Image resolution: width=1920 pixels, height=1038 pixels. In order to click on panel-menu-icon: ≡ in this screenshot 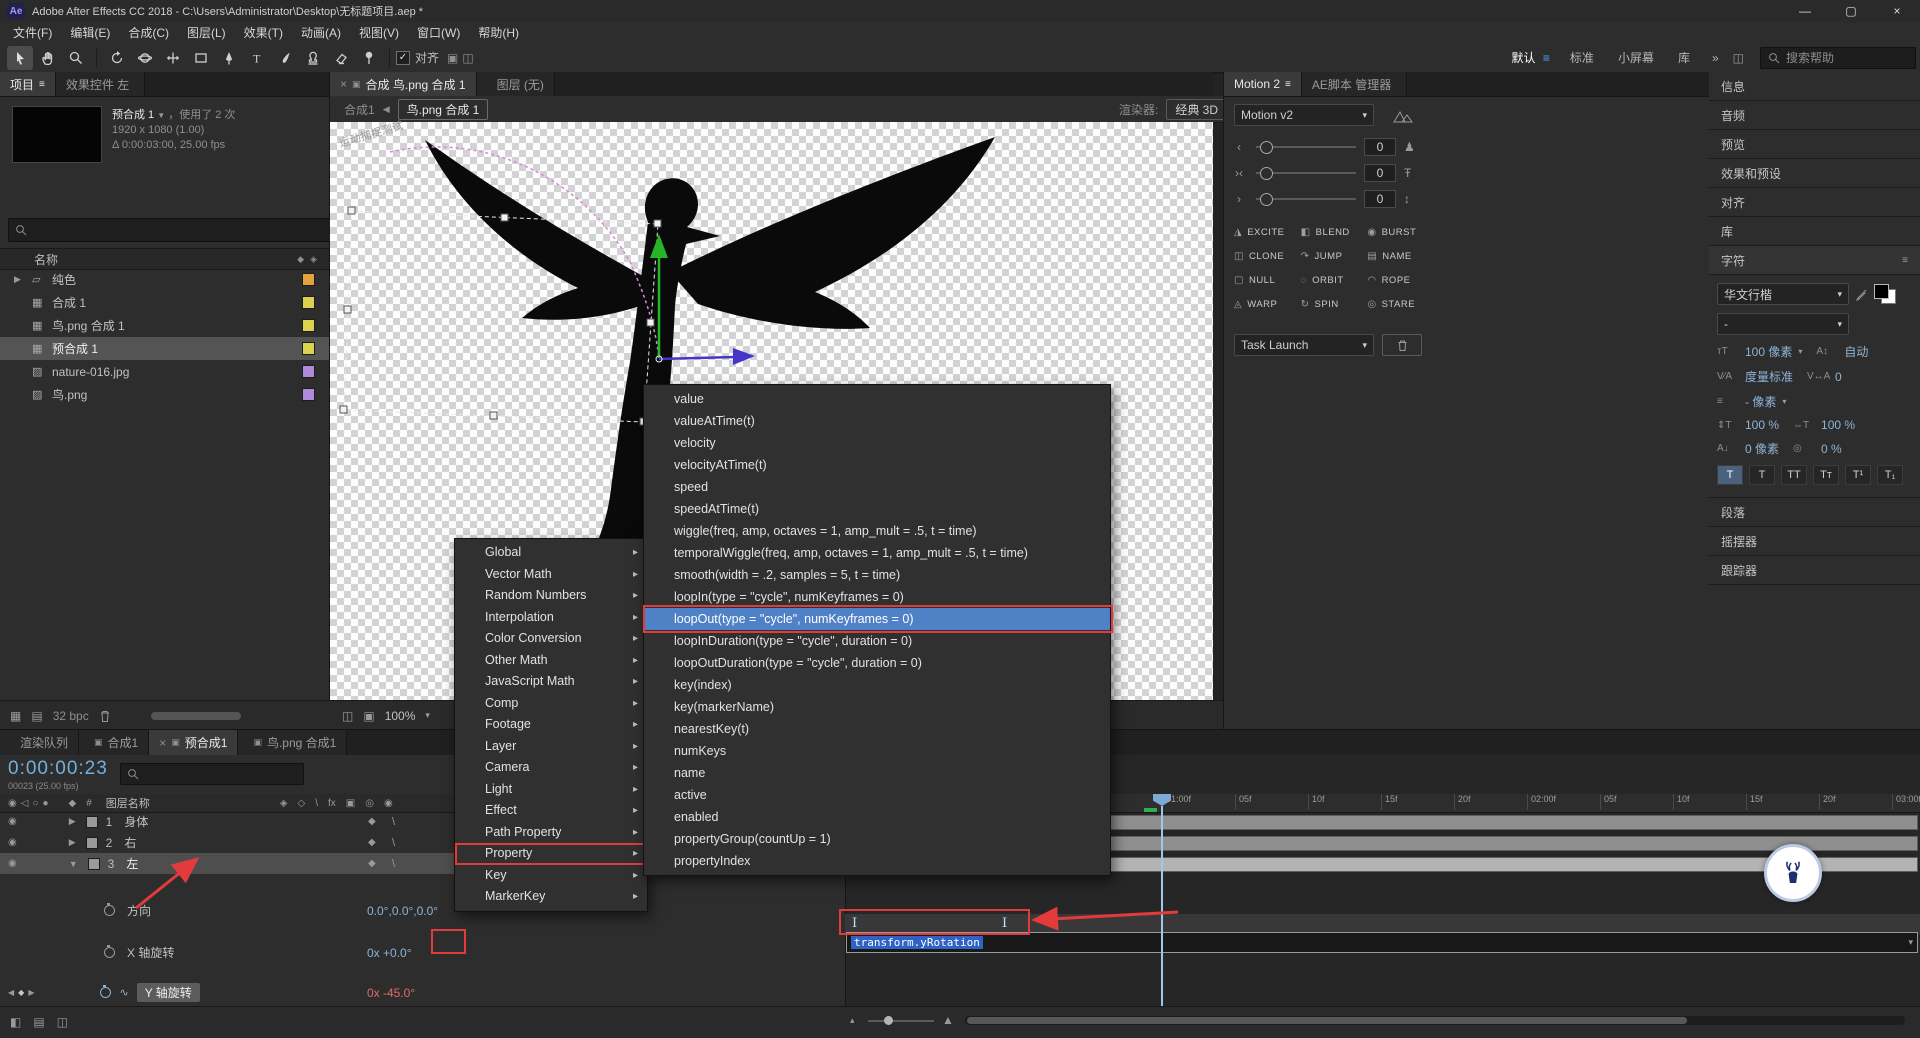, I will do `click(42, 84)`.